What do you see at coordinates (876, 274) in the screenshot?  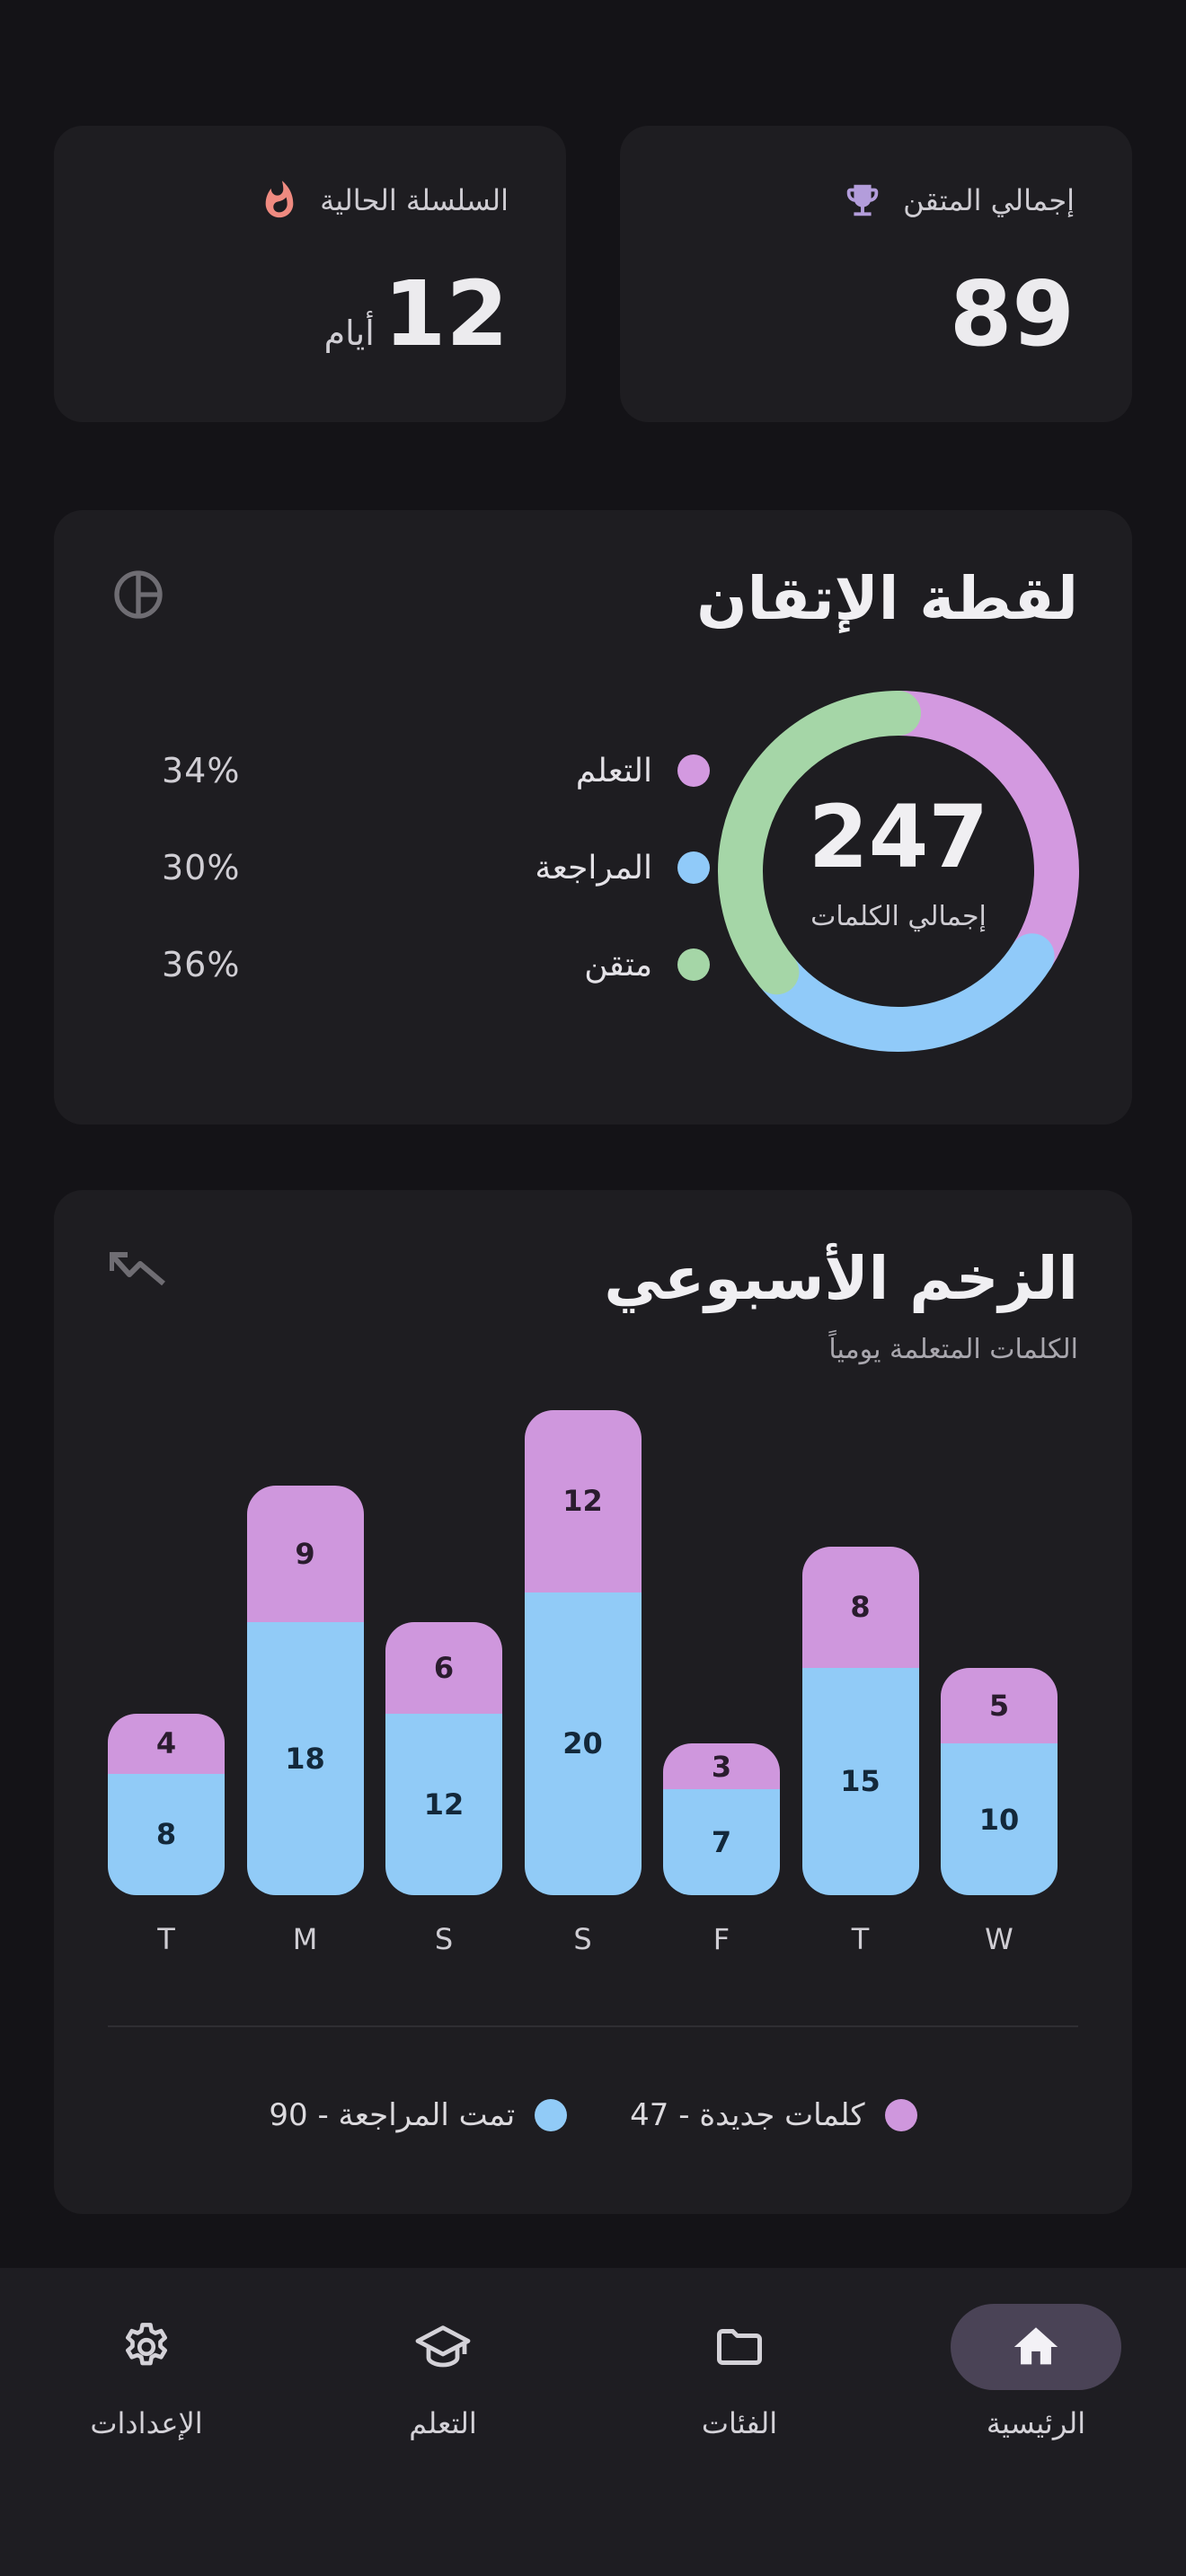 I see `total-mastered-card: إجمالي المتقن 89` at bounding box center [876, 274].